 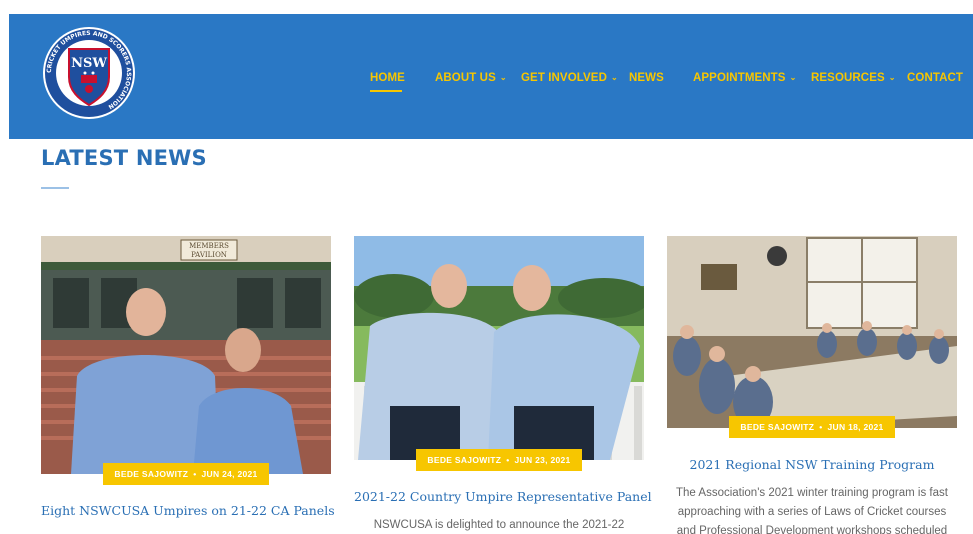 What do you see at coordinates (739, 78) in the screenshot?
I see `nav-appointments-label: APPOINTMENTS` at bounding box center [739, 78].